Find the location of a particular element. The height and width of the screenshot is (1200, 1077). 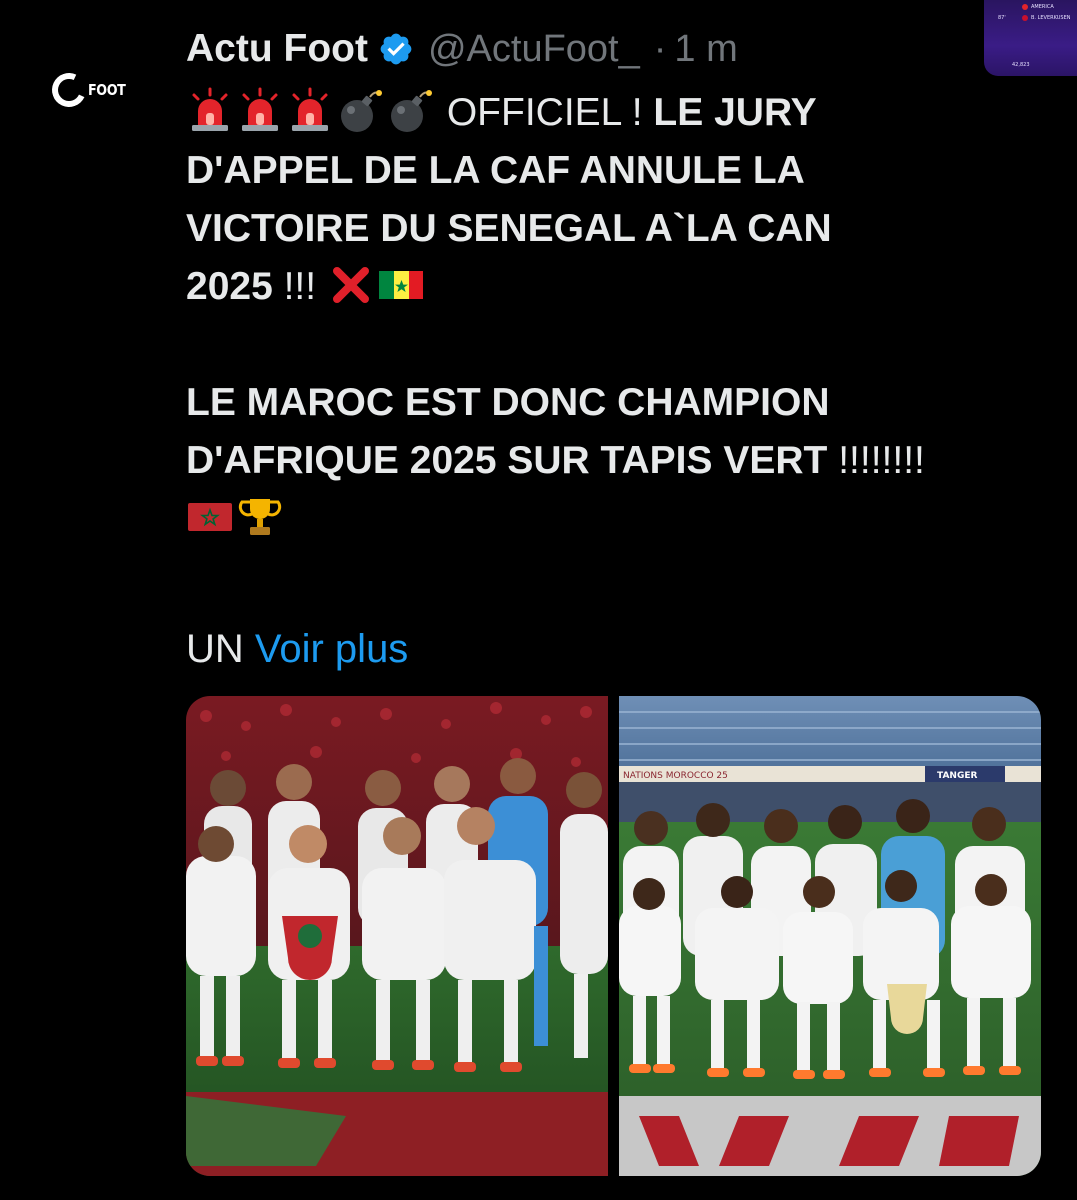

tweet-header: Actu Foot @ActuFoot_ · 1 m is located at coordinates (462, 49).